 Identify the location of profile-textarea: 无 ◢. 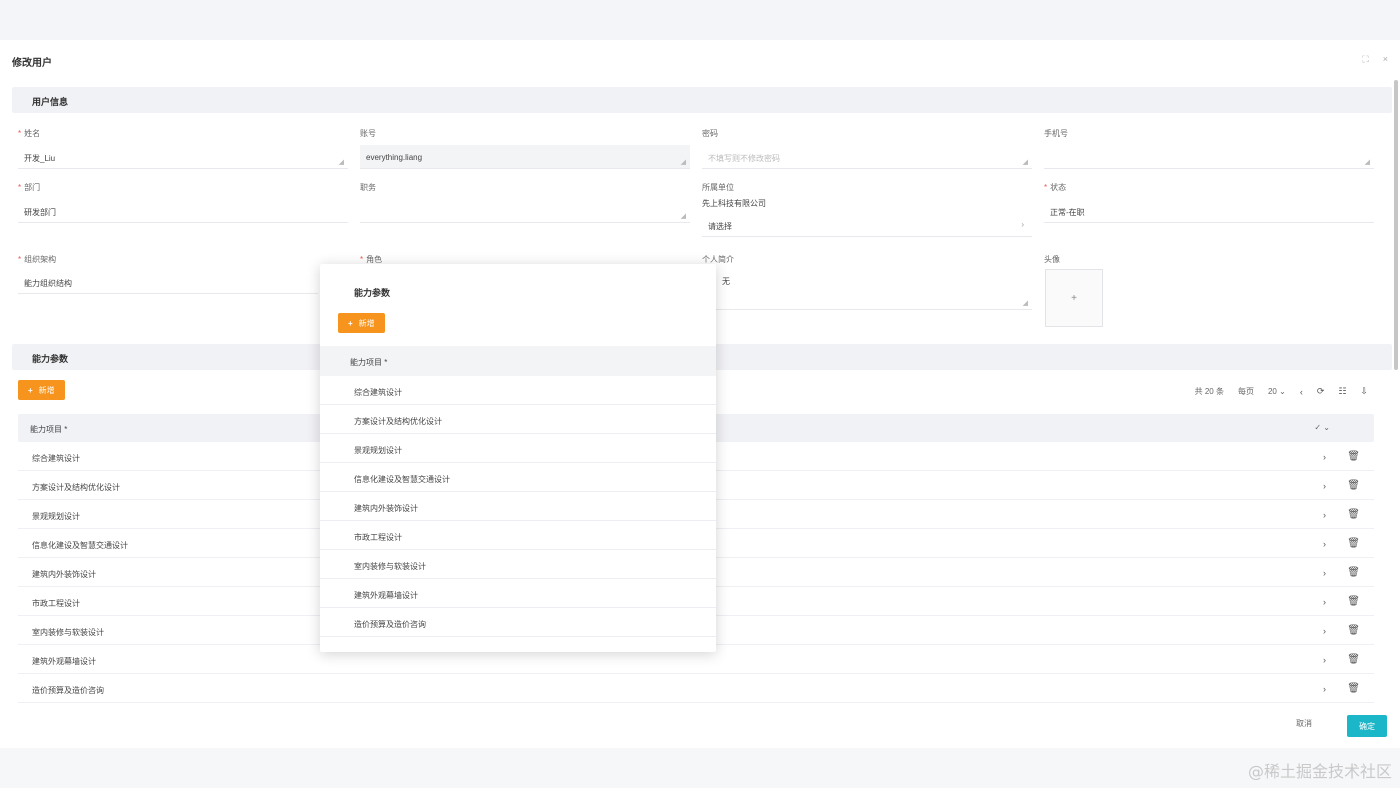
(874, 289).